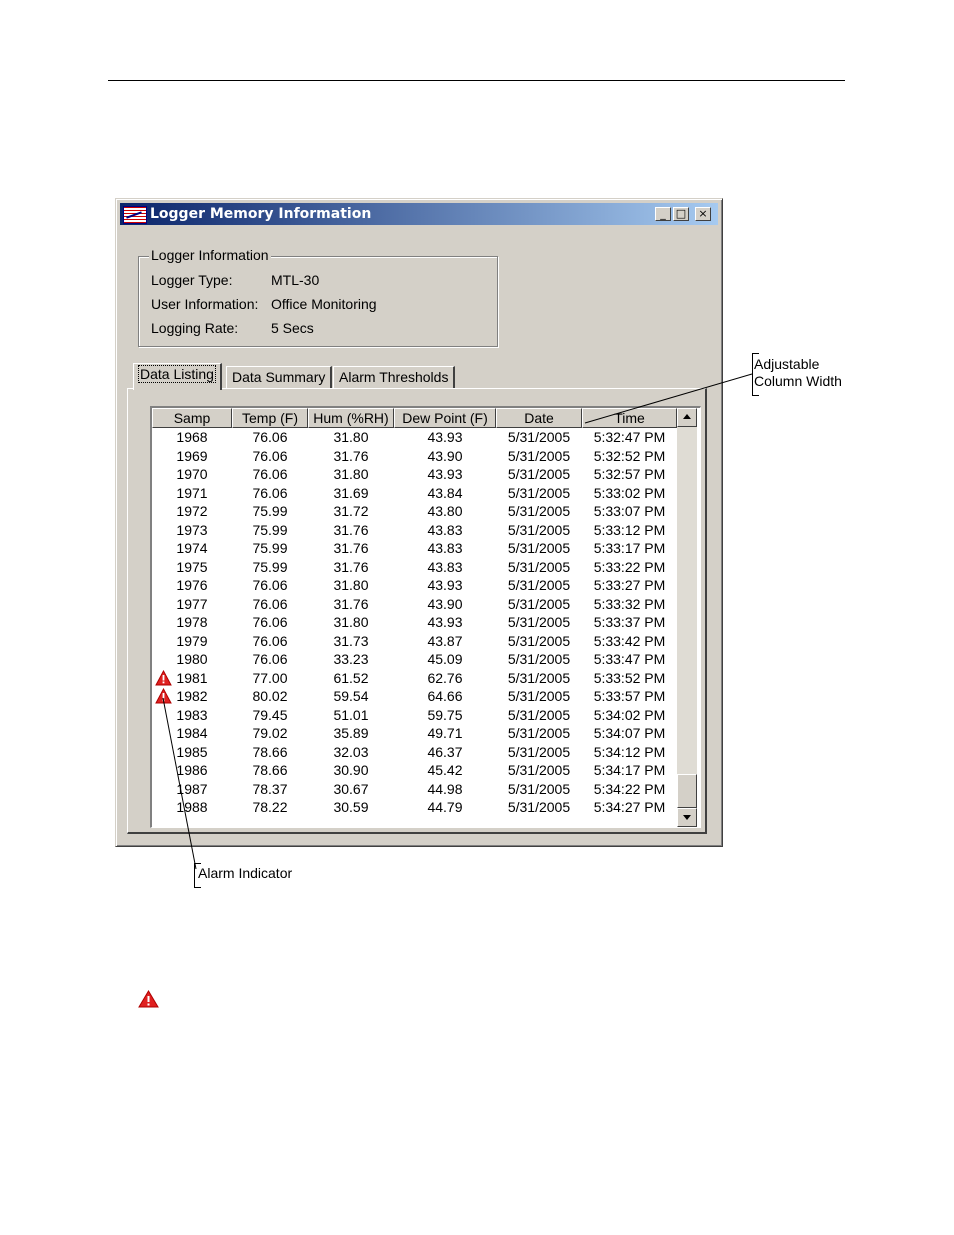 The image size is (954, 1235). What do you see at coordinates (245, 873) in the screenshot?
I see `alarm-indicator-callout: Alarm Indicator` at bounding box center [245, 873].